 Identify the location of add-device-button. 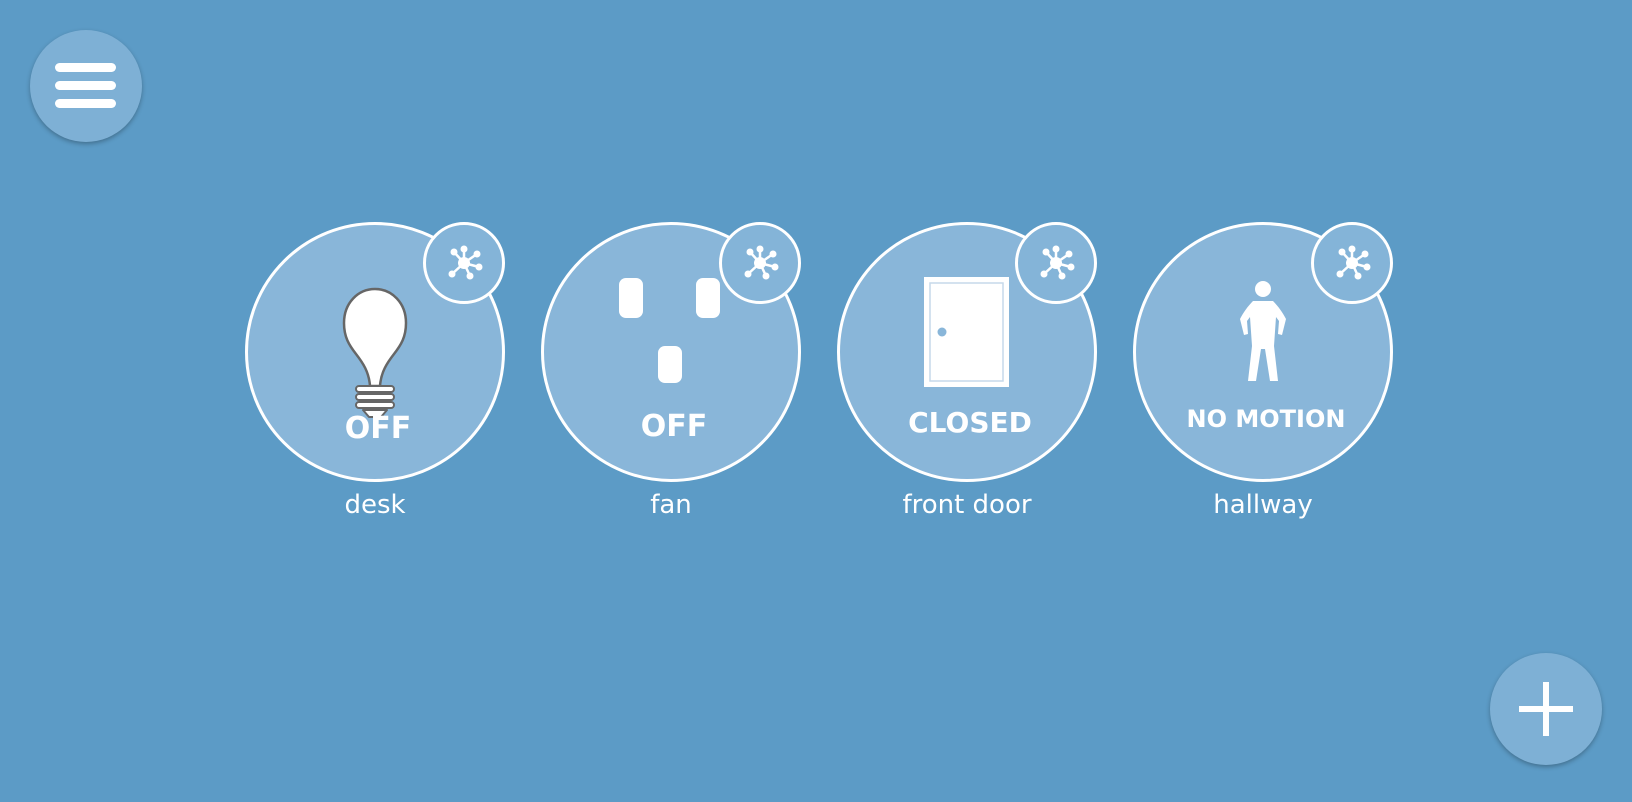
(1546, 709).